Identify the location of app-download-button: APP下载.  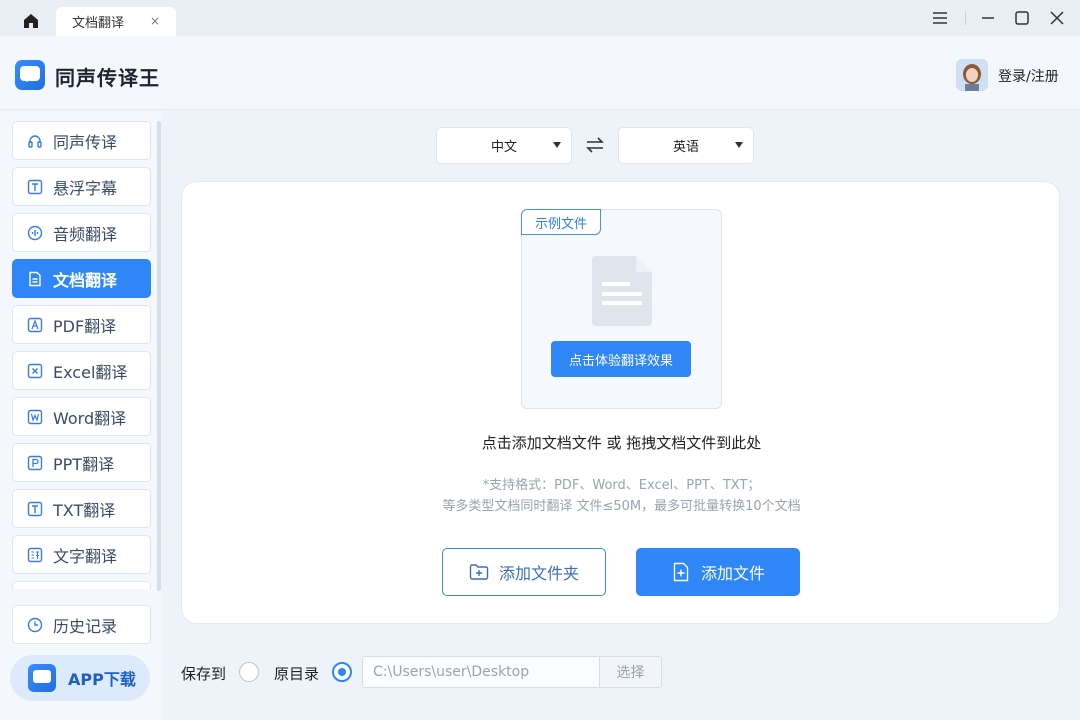
(80, 678).